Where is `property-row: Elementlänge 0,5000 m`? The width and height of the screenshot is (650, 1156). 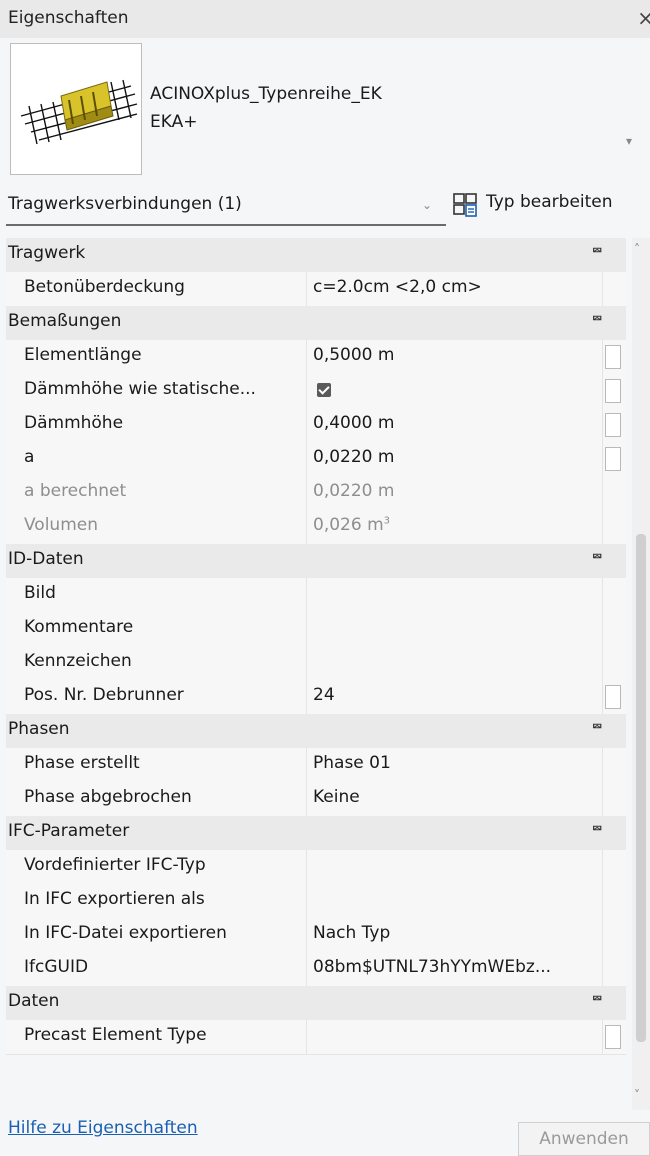
property-row: Elementlänge 0,5000 m is located at coordinates (316, 357).